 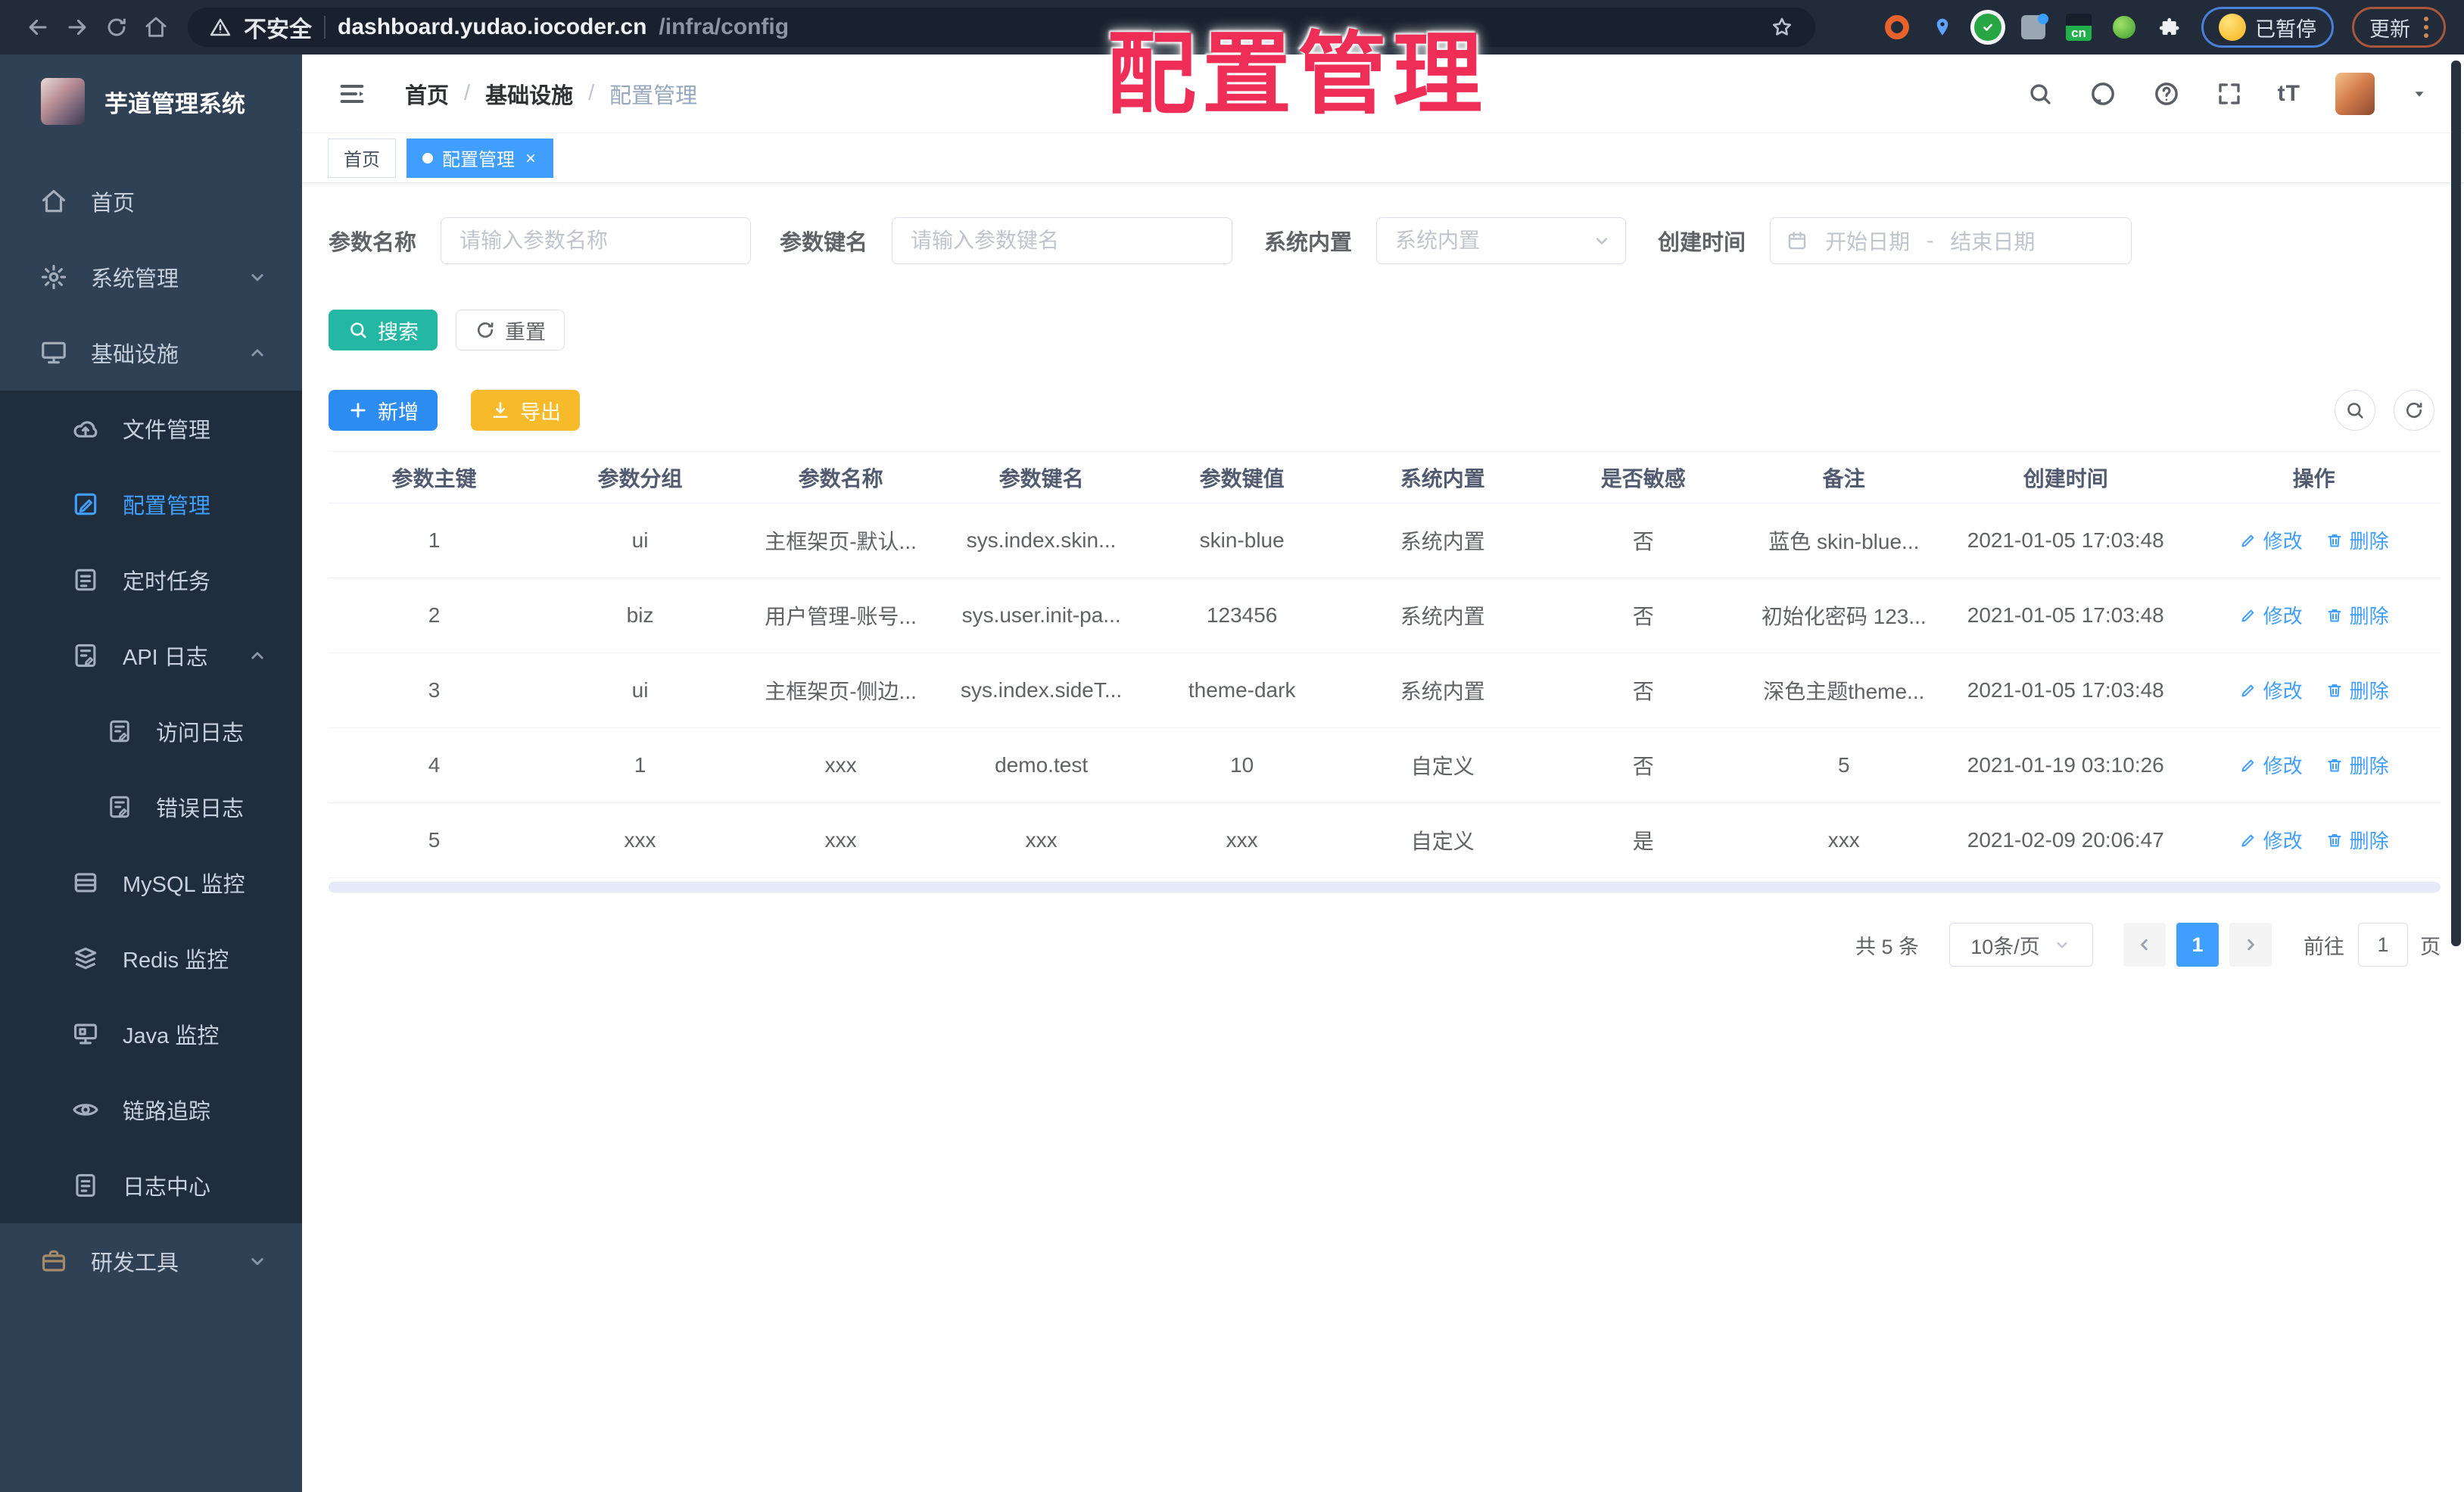 I want to click on browser-forward-icon, so click(x=77, y=27).